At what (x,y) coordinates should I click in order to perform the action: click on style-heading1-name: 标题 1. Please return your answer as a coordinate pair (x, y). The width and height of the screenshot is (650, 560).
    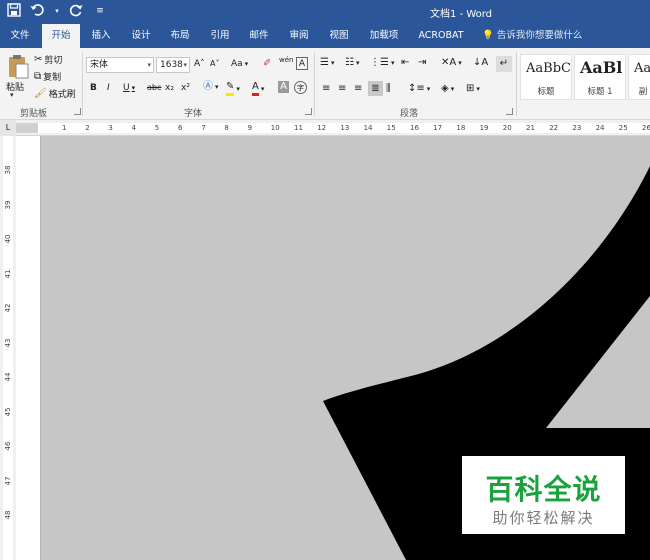
    Looking at the image, I should click on (600, 92).